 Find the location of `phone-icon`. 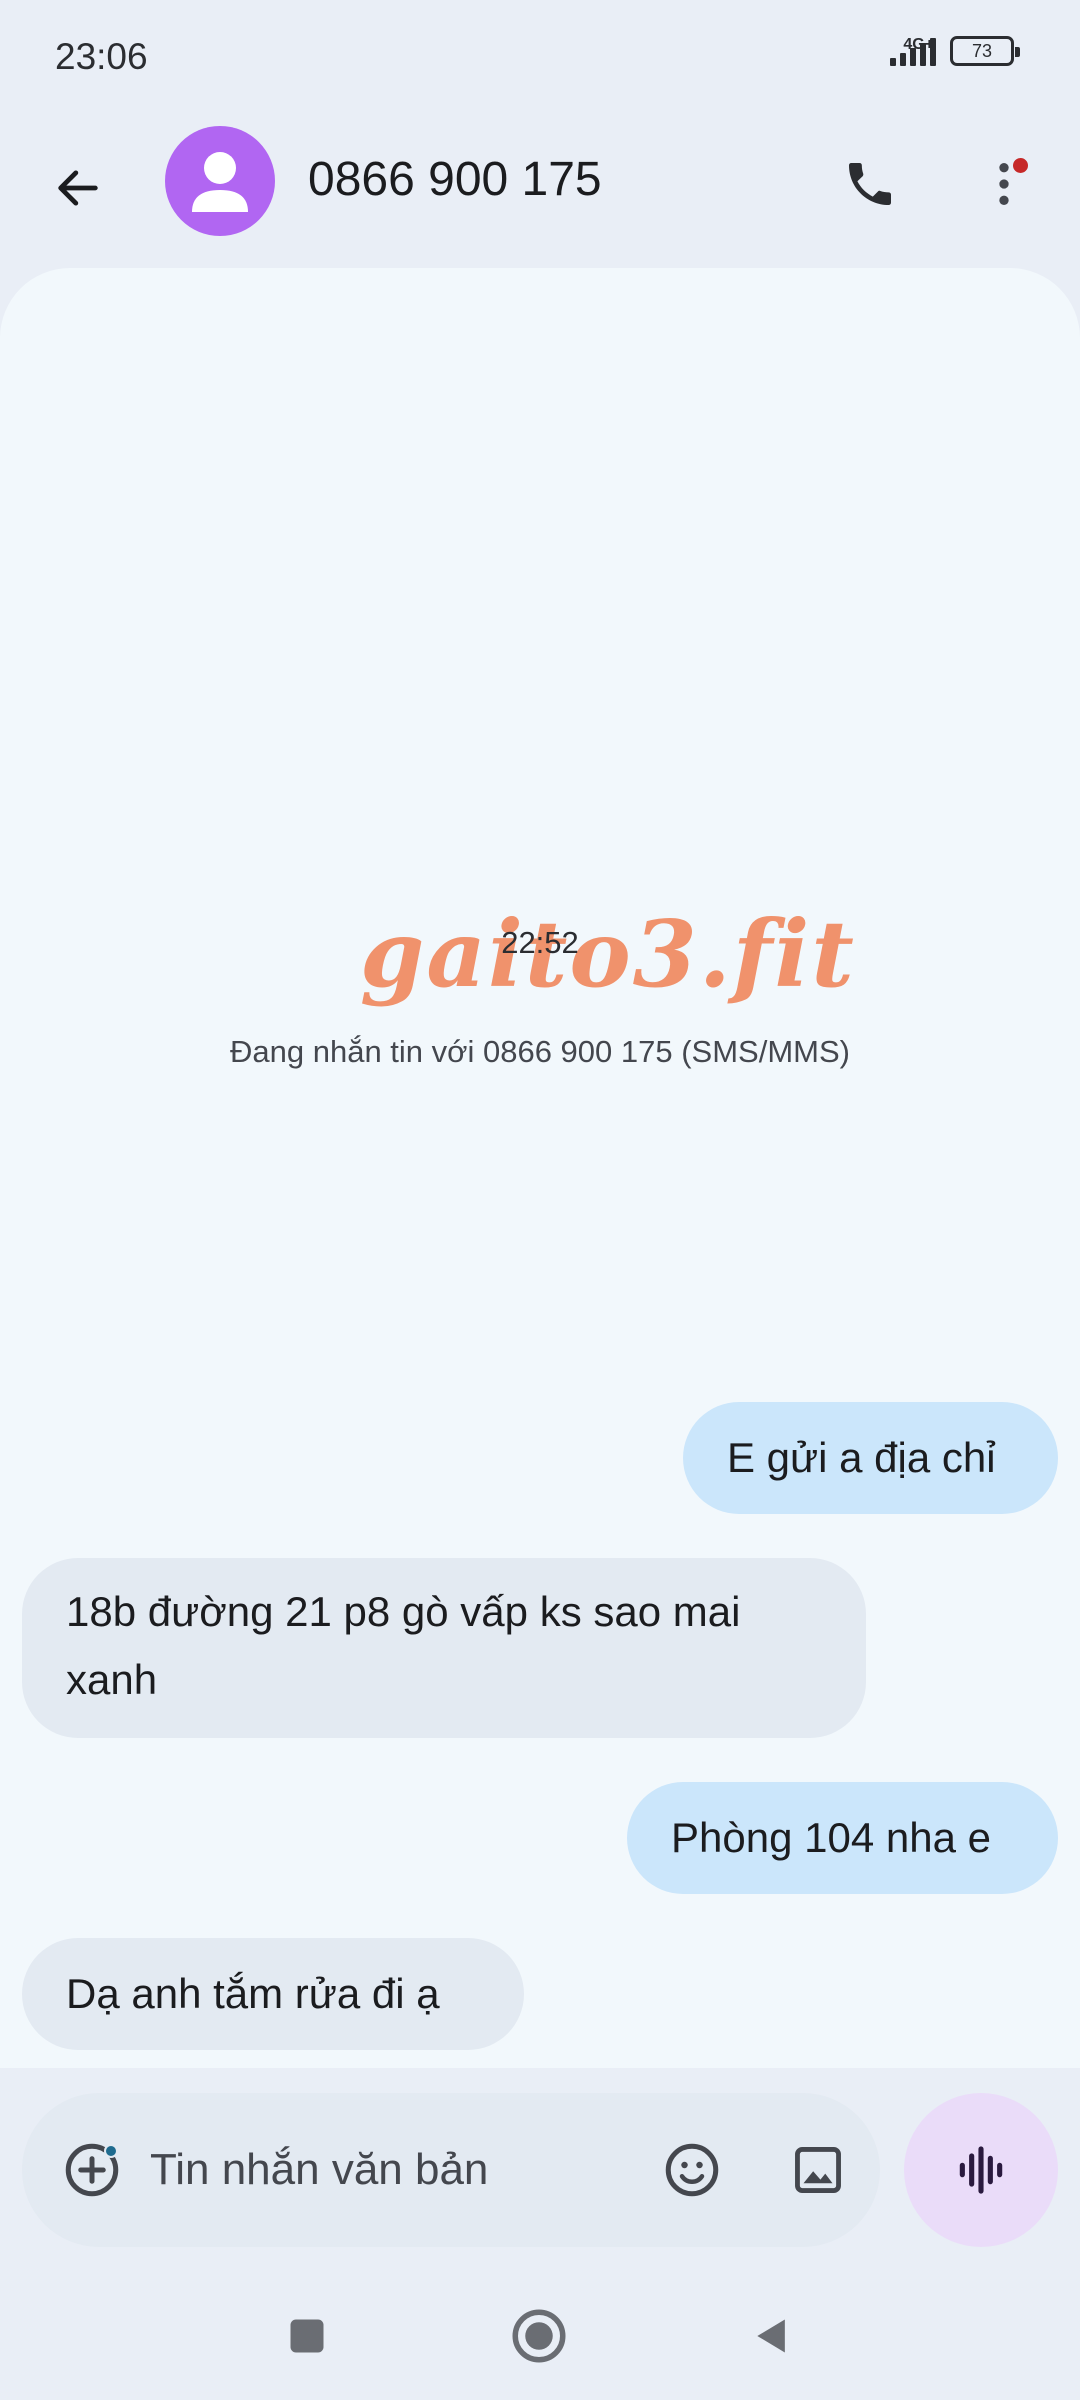

phone-icon is located at coordinates (870, 184).